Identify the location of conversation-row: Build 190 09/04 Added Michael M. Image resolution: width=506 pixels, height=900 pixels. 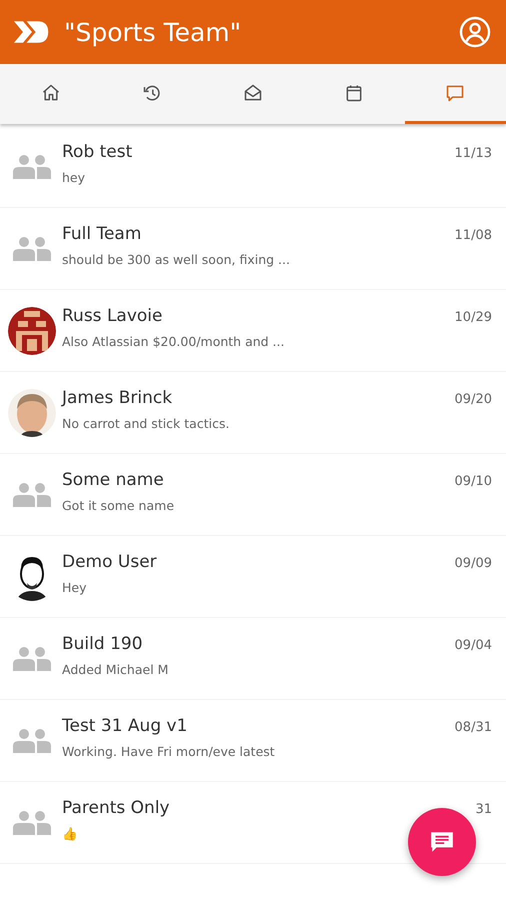
(253, 659).